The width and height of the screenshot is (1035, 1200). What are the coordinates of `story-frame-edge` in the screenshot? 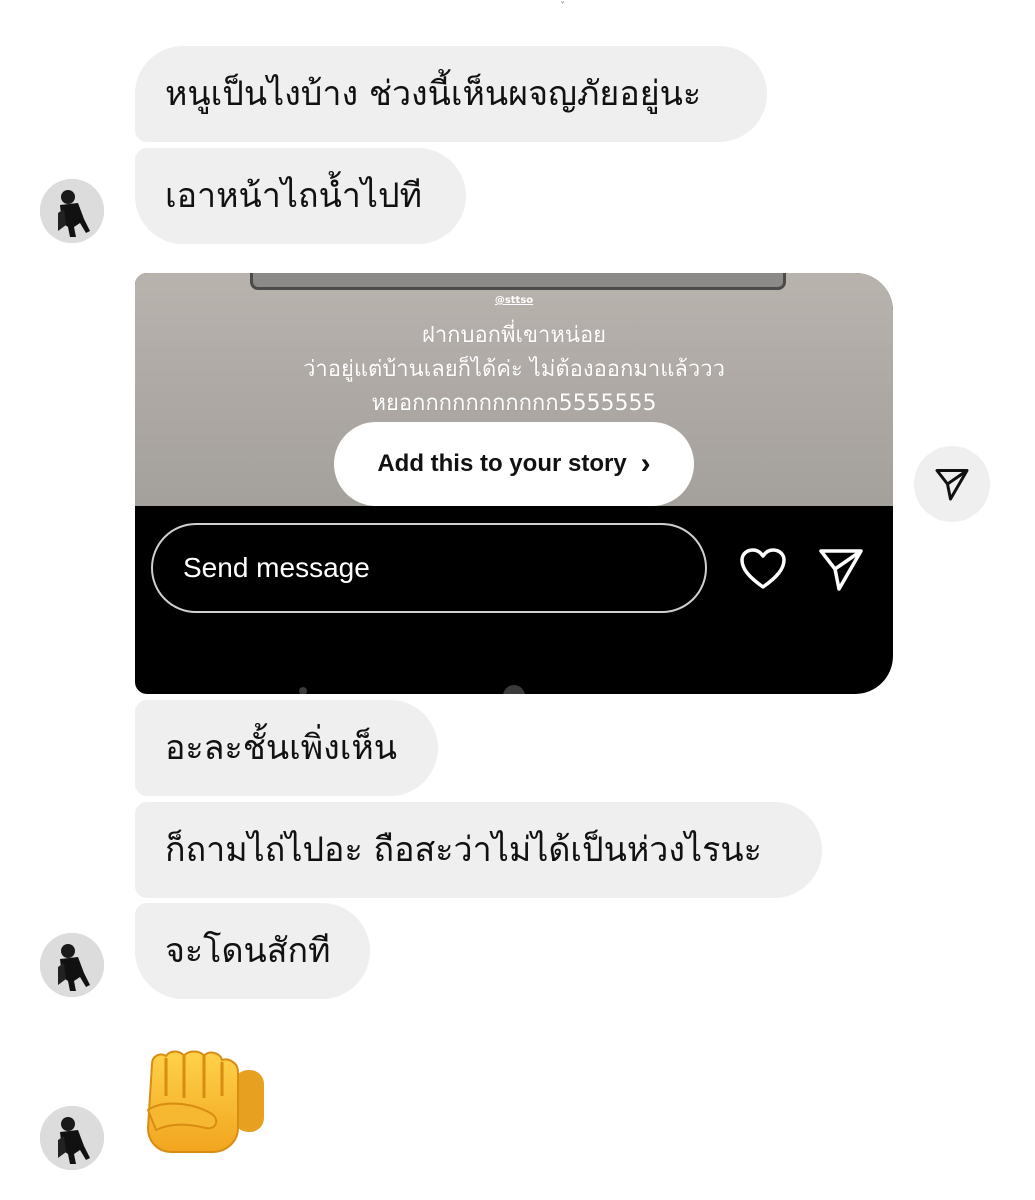 It's located at (518, 281).